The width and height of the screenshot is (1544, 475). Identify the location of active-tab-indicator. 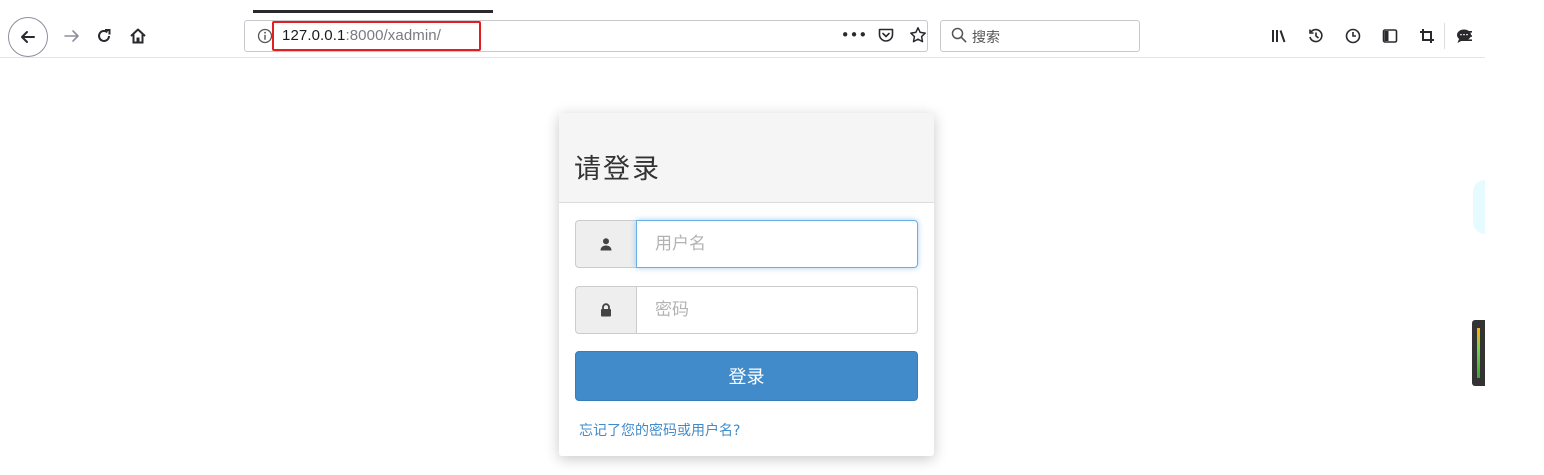
(373, 11).